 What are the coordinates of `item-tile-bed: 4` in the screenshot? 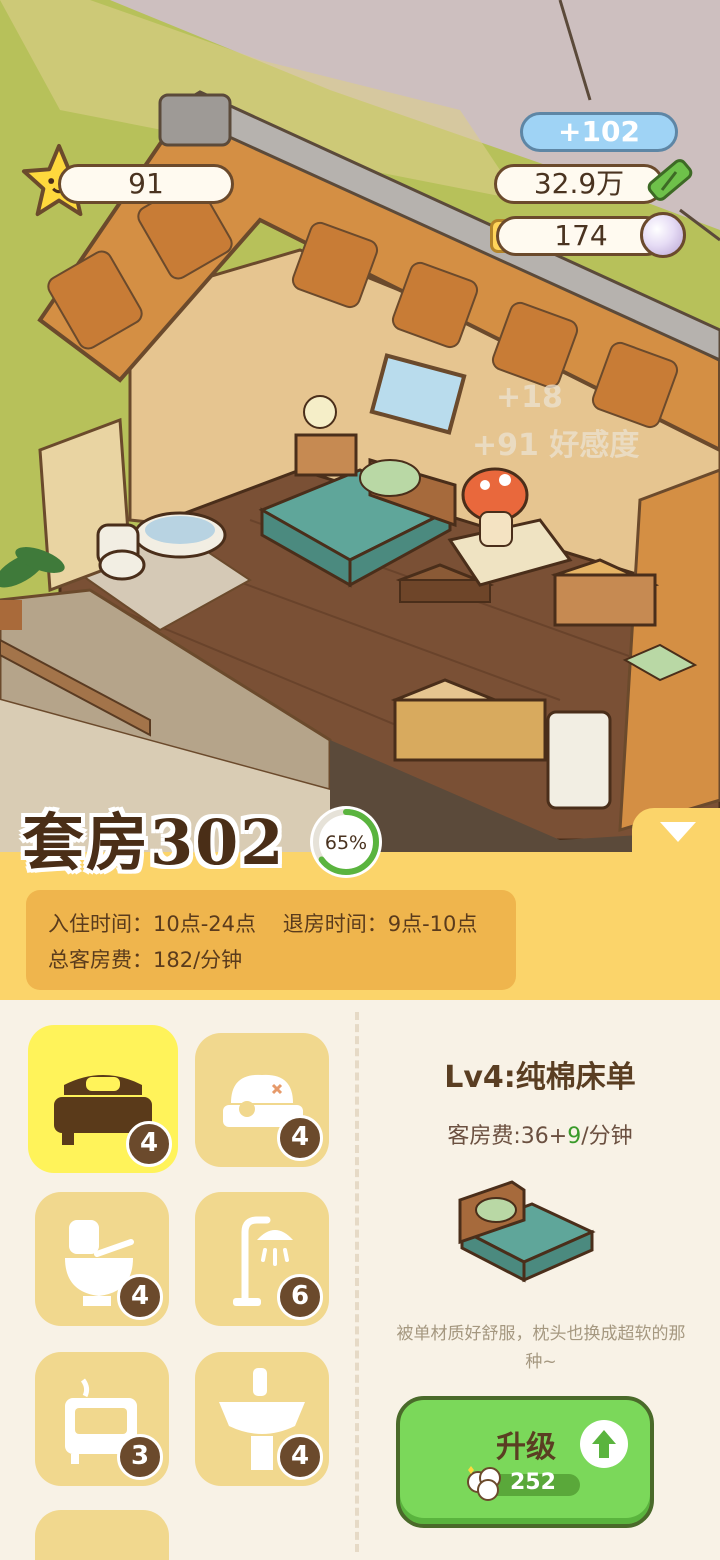 It's located at (103, 1099).